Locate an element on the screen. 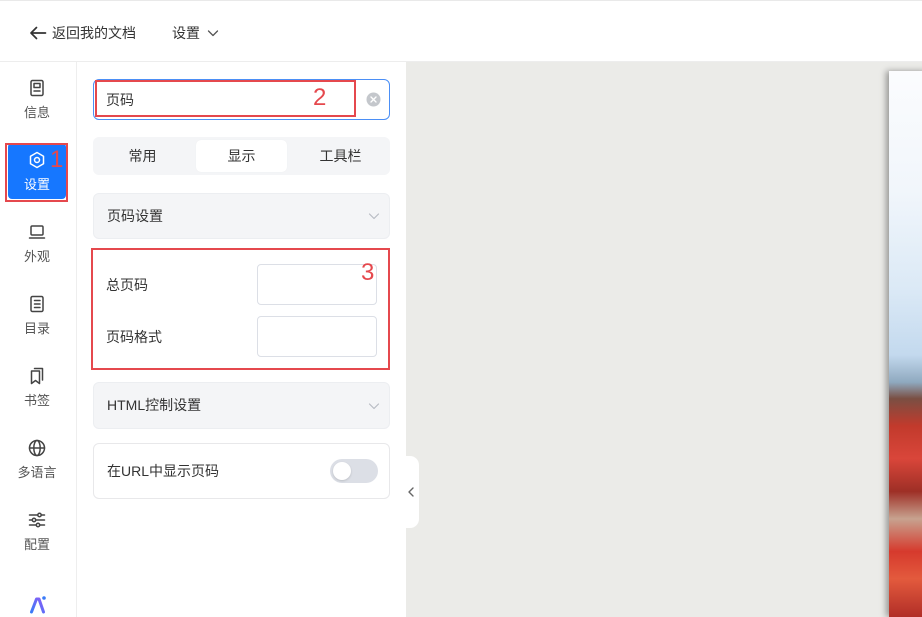  tab-display: 显示 is located at coordinates (241, 156).